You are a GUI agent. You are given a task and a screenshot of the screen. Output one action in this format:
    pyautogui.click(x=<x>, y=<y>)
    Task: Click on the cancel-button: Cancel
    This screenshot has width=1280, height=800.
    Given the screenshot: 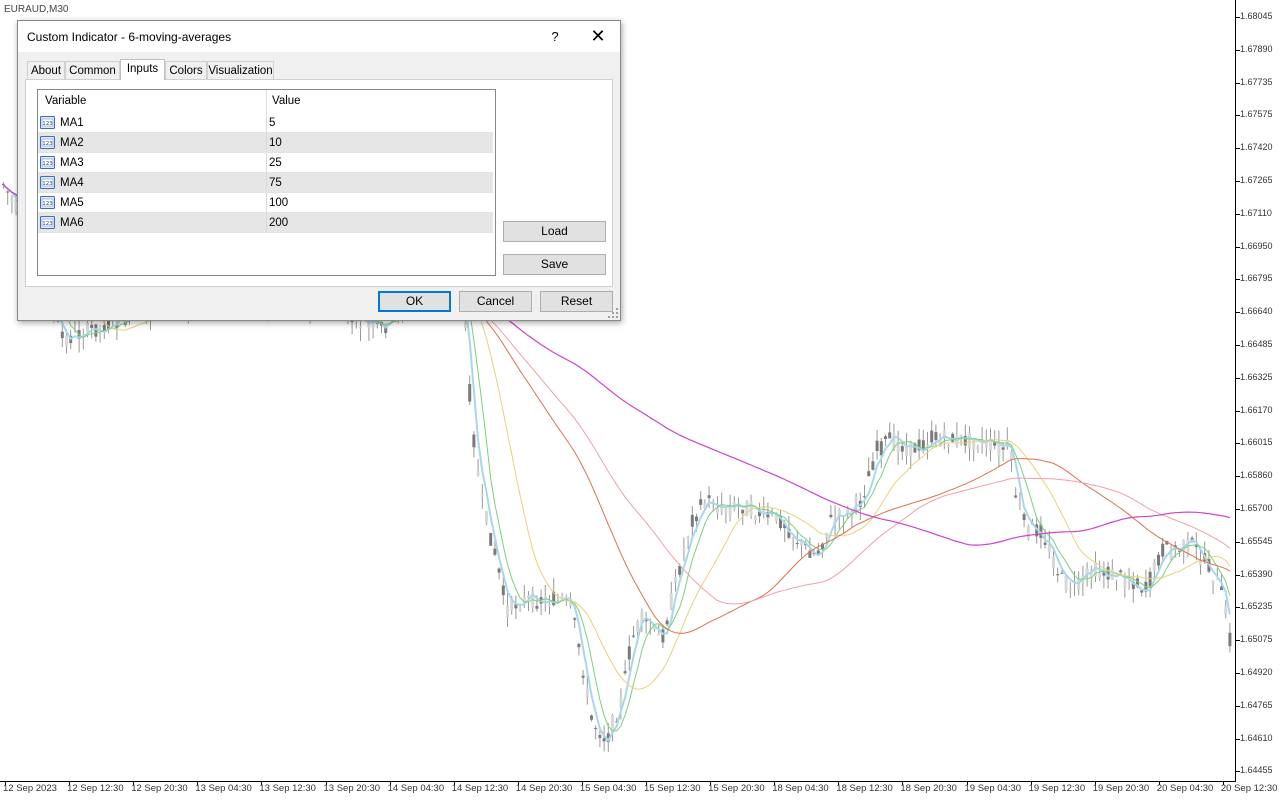 What is the action you would take?
    pyautogui.click(x=495, y=301)
    